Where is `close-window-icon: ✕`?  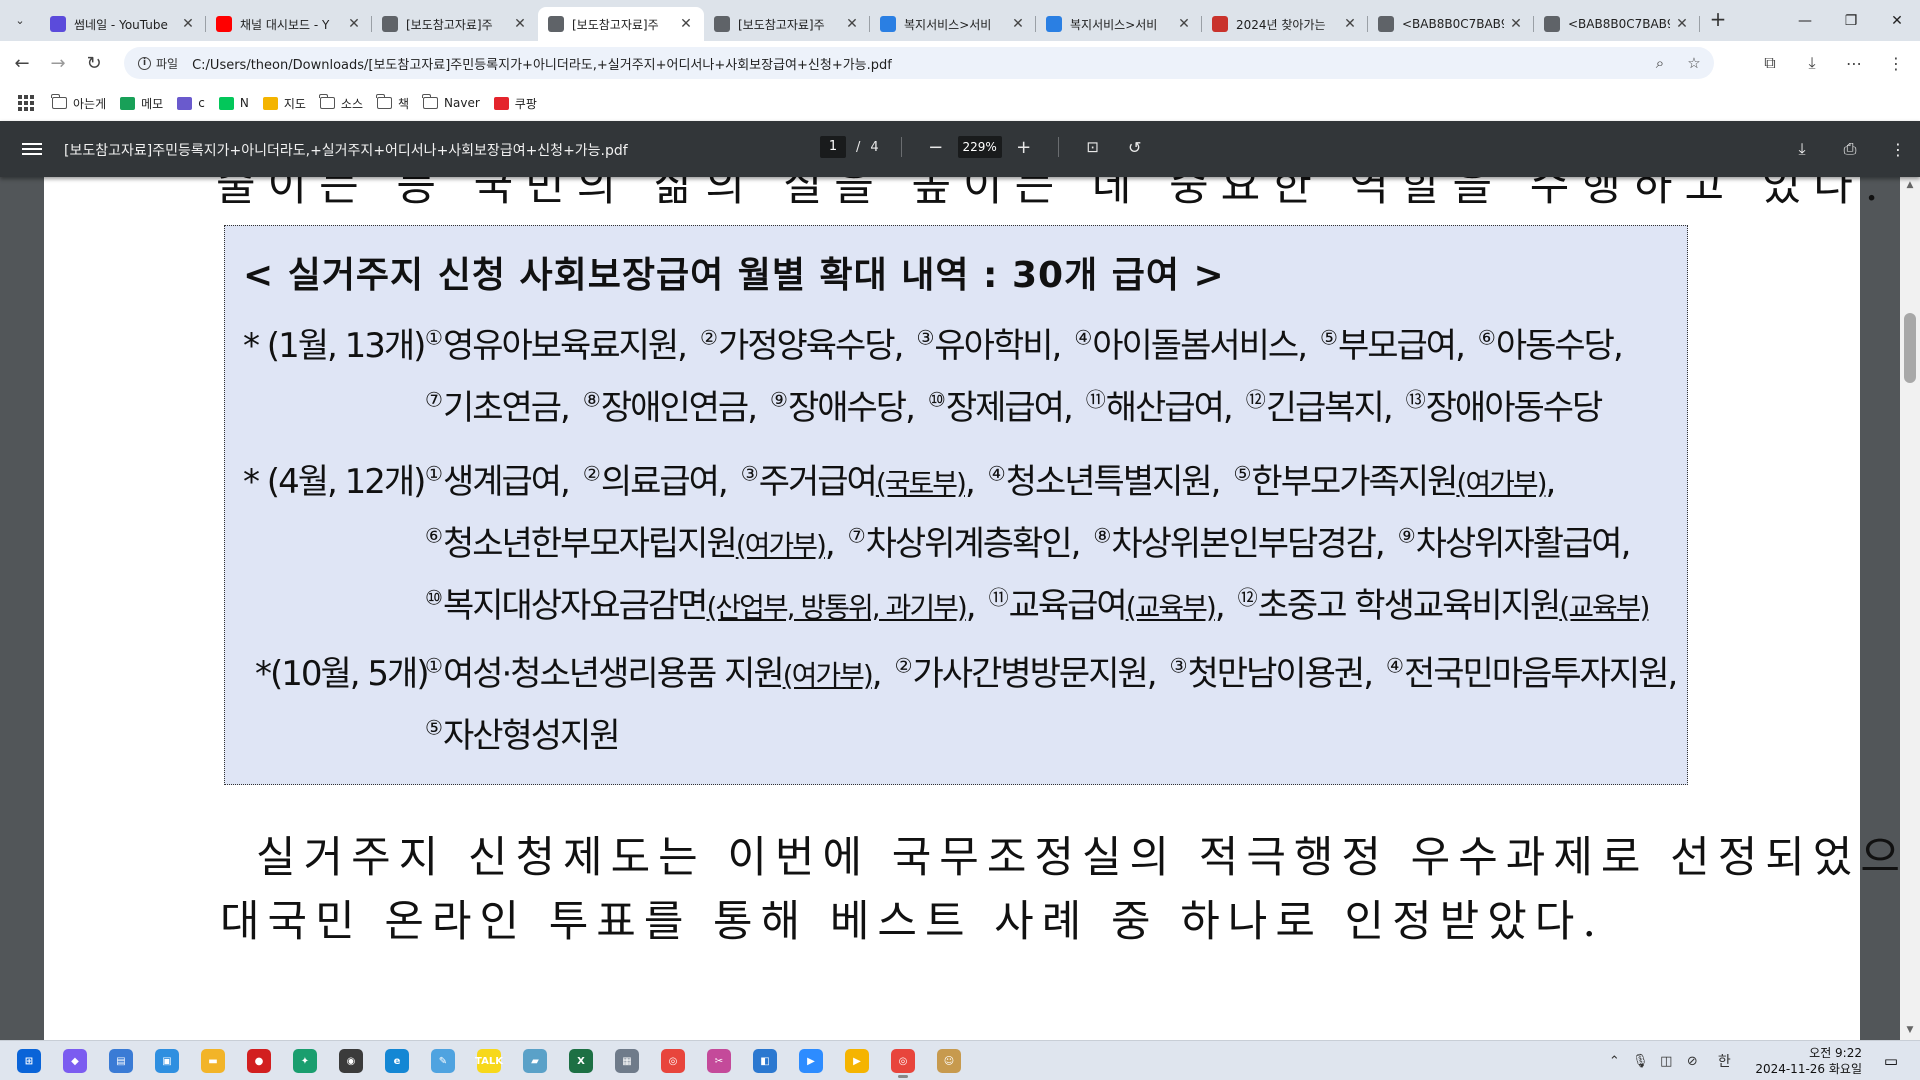
close-window-icon: ✕ is located at coordinates (1897, 20).